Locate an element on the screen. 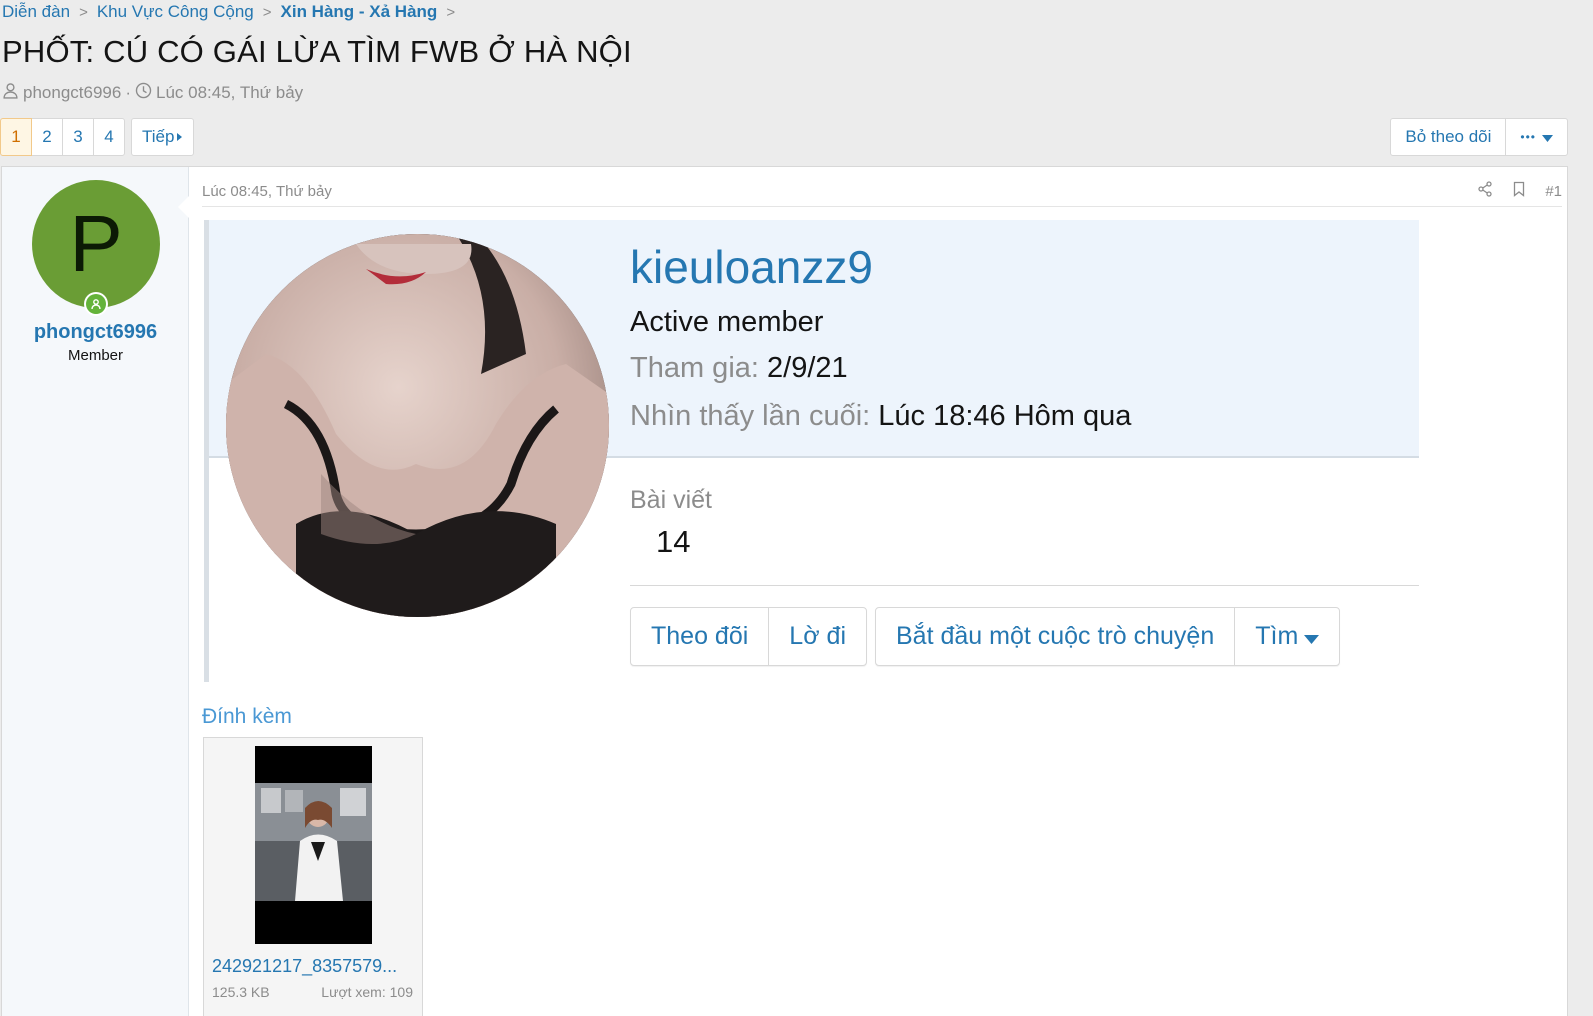  attachment-size: 125.3 KB is located at coordinates (241, 992).